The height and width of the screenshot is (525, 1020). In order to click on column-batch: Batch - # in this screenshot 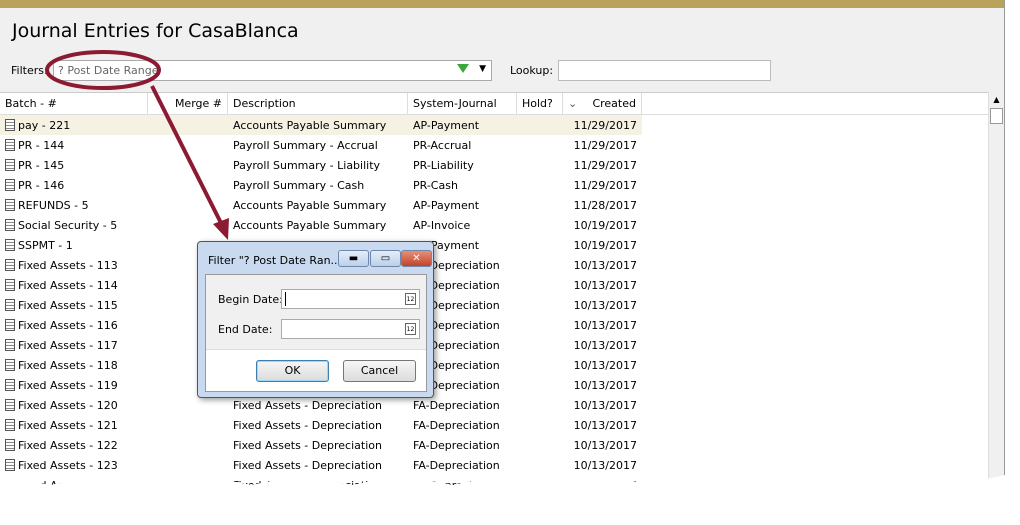, I will do `click(74, 103)`.